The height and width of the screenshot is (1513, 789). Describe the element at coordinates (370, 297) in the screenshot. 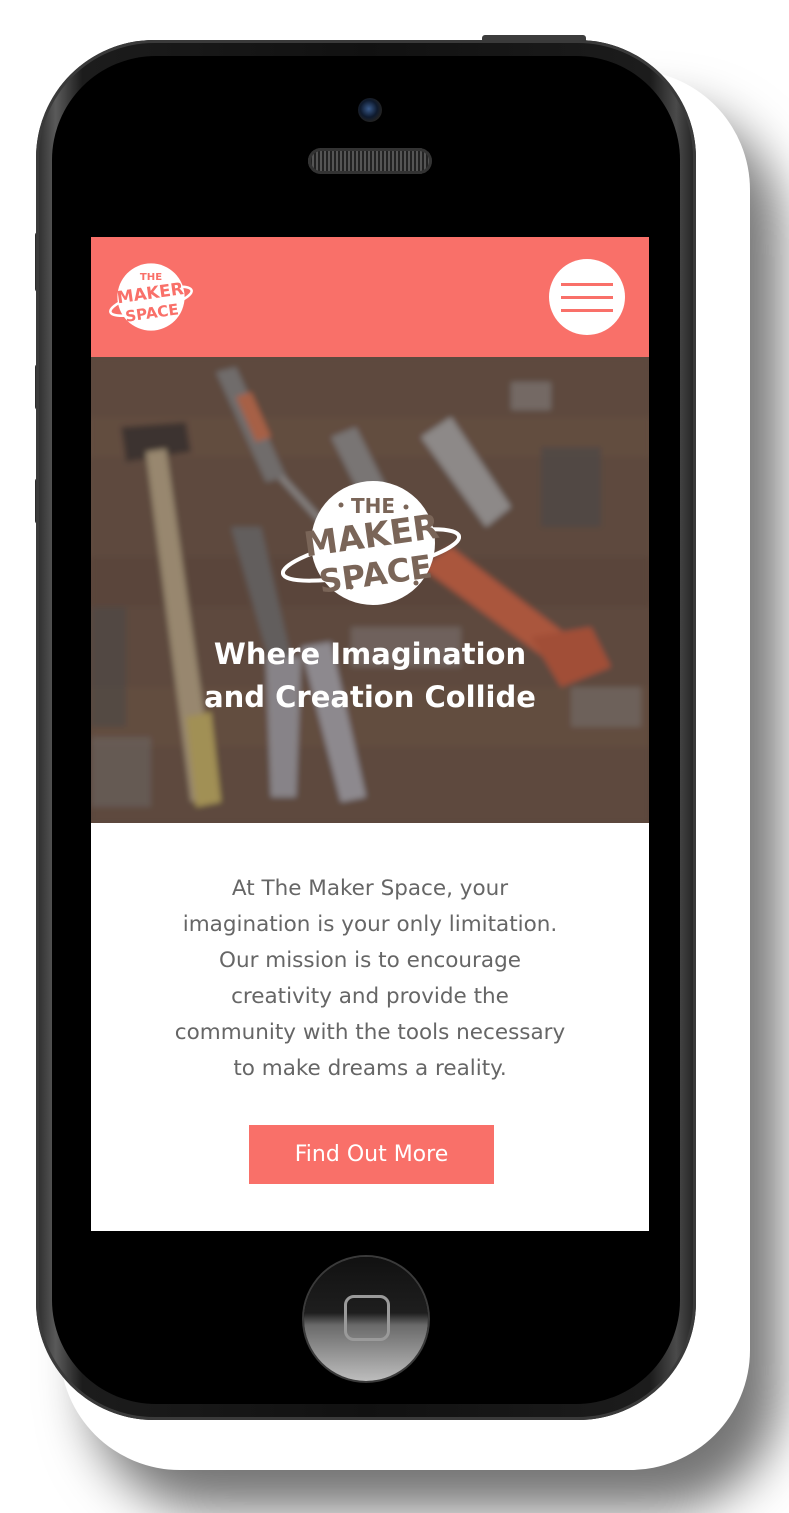

I see `navbar: THE MAKER SPACE` at that location.